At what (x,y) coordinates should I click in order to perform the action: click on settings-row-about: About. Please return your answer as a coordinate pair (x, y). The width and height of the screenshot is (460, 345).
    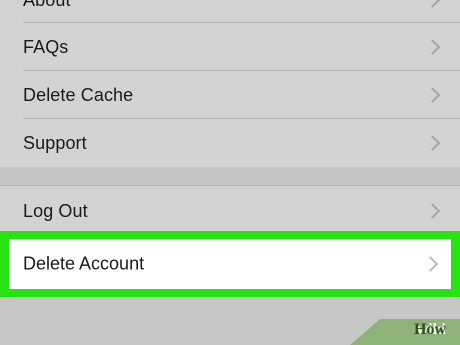
    Looking at the image, I should click on (230, 12).